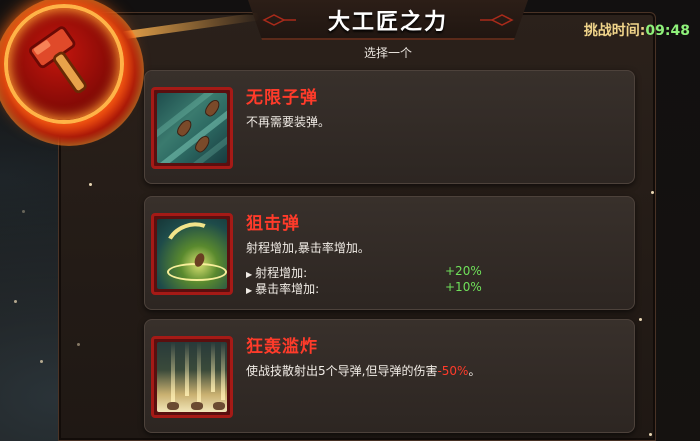 Image resolution: width=700 pixels, height=441 pixels. What do you see at coordinates (288, 122) in the screenshot?
I see `card-description: 不再需要装弹。` at bounding box center [288, 122].